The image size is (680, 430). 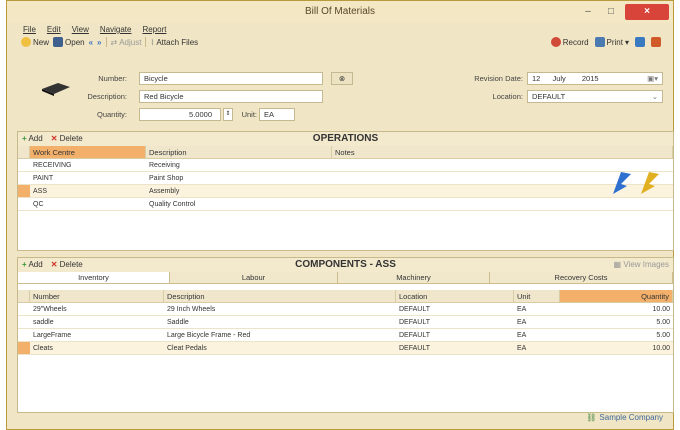 What do you see at coordinates (599, 42) in the screenshot?
I see `printer-icon` at bounding box center [599, 42].